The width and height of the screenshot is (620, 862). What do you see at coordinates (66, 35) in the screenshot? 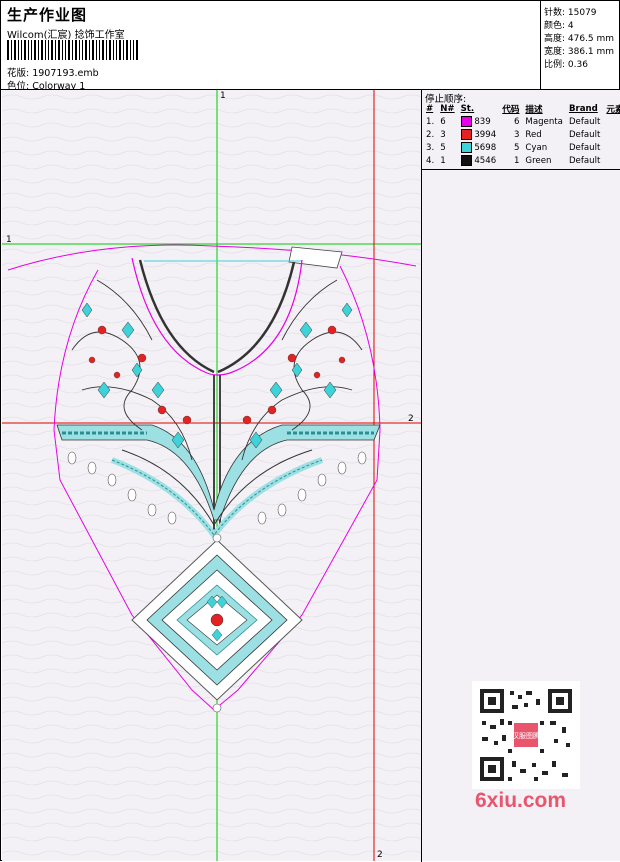
I see `studio-name: Wilcom(汇宸) 捻饰工作室` at bounding box center [66, 35].